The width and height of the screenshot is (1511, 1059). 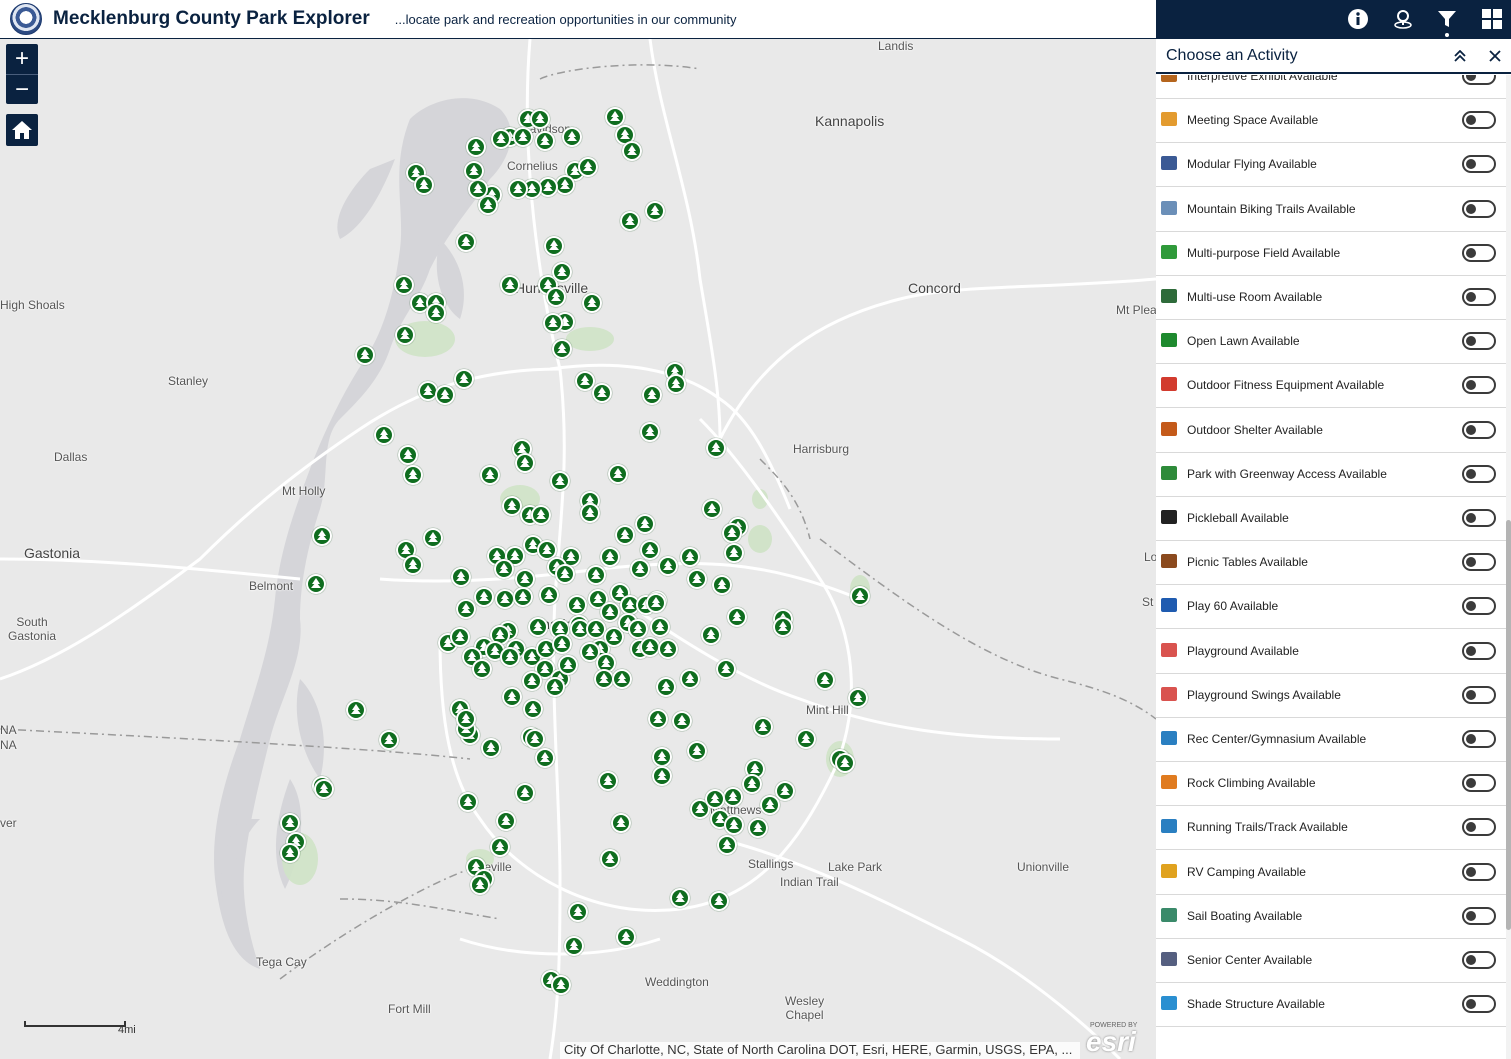 What do you see at coordinates (1331, 563) in the screenshot?
I see `activity-row: Picnic Tables Available` at bounding box center [1331, 563].